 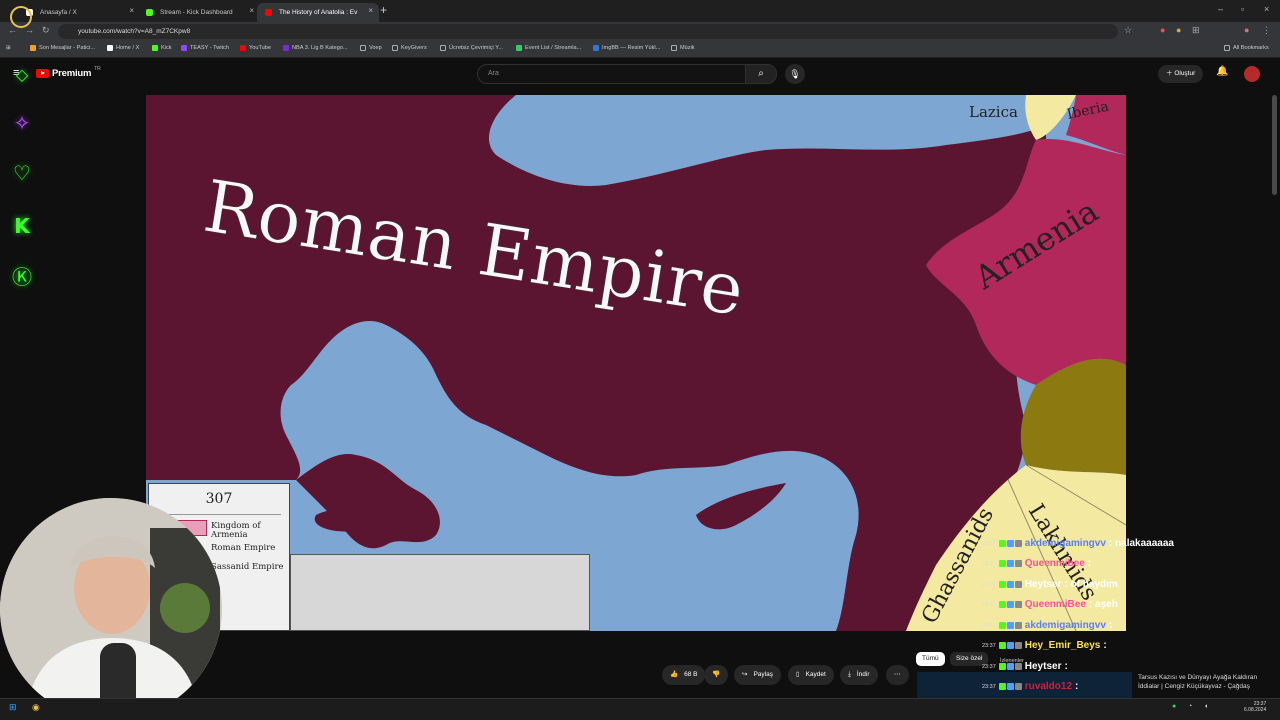 What do you see at coordinates (371, 48) in the screenshot?
I see `bookmark-folder: Voep` at bounding box center [371, 48].